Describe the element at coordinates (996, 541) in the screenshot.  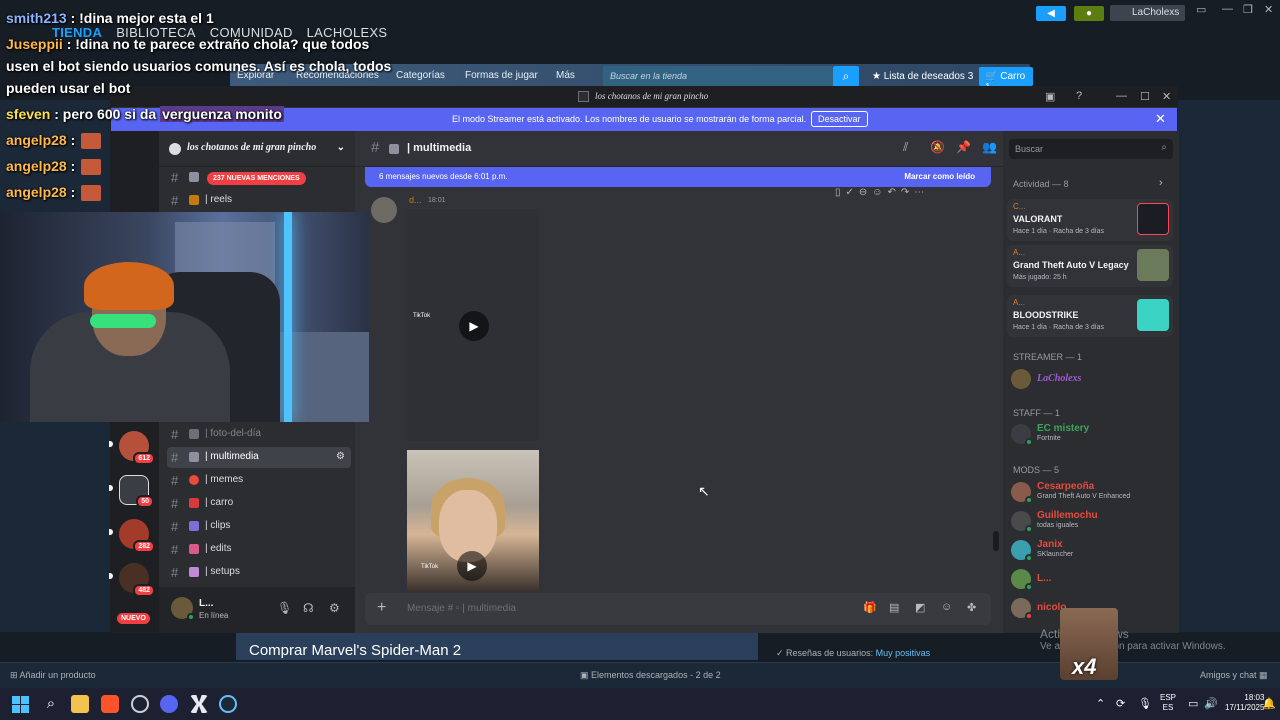
I see `chat-scrollbar` at that location.